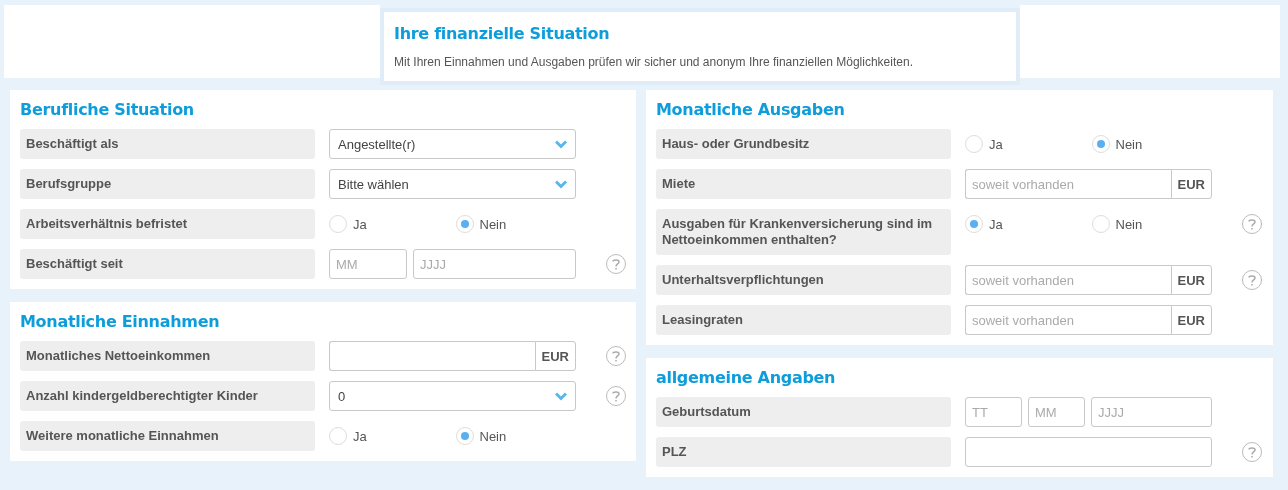  Describe the element at coordinates (746, 377) in the screenshot. I see `section-title: allgemeine Angaben` at that location.